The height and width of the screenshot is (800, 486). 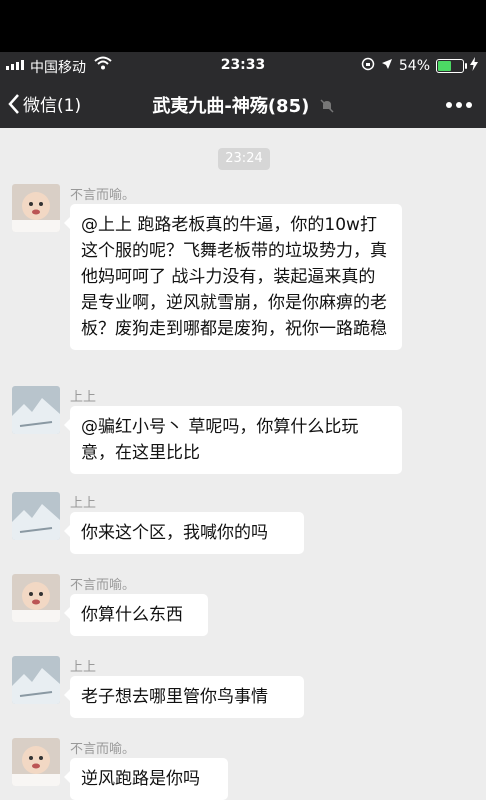 What do you see at coordinates (146, 779) in the screenshot?
I see `message-bubble: 逆风跑路是你吗` at bounding box center [146, 779].